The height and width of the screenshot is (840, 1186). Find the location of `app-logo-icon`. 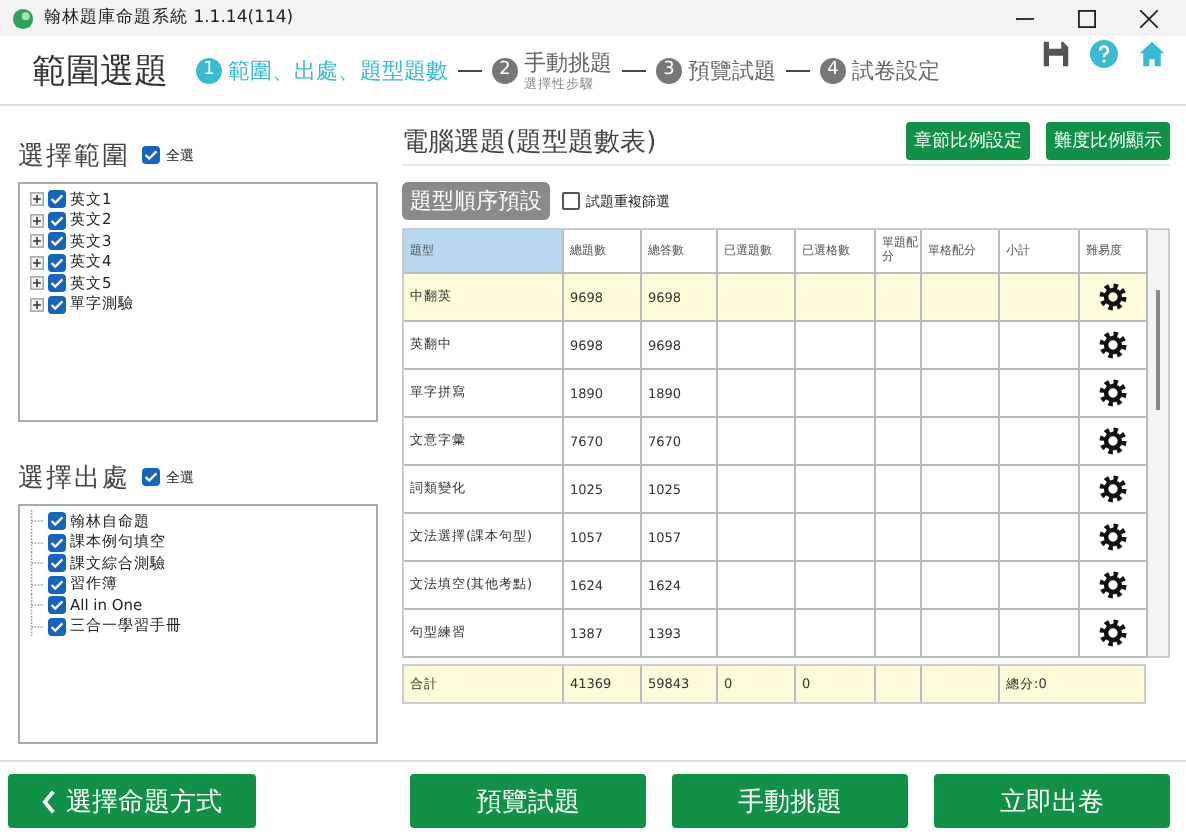

app-logo-icon is located at coordinates (23, 18).